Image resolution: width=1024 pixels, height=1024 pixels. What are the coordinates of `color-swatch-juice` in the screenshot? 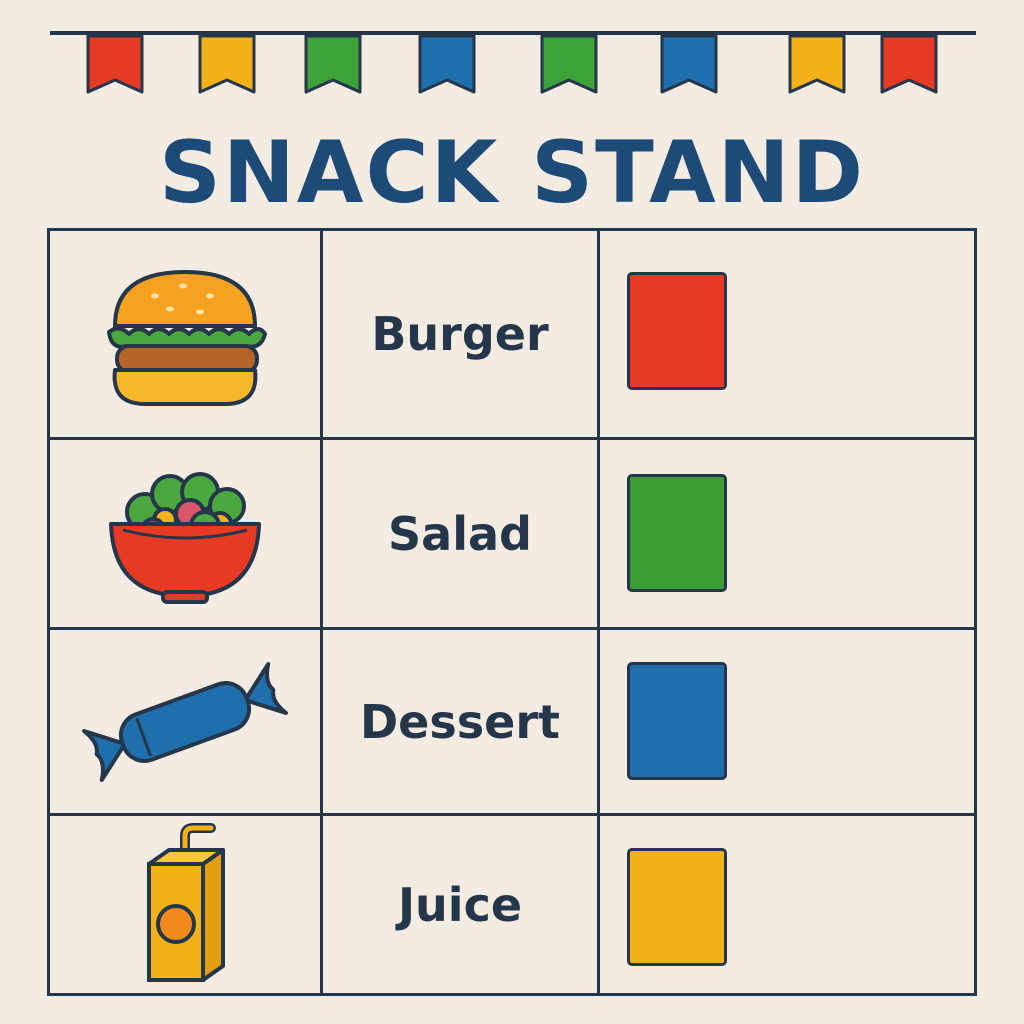 It's located at (677, 907).